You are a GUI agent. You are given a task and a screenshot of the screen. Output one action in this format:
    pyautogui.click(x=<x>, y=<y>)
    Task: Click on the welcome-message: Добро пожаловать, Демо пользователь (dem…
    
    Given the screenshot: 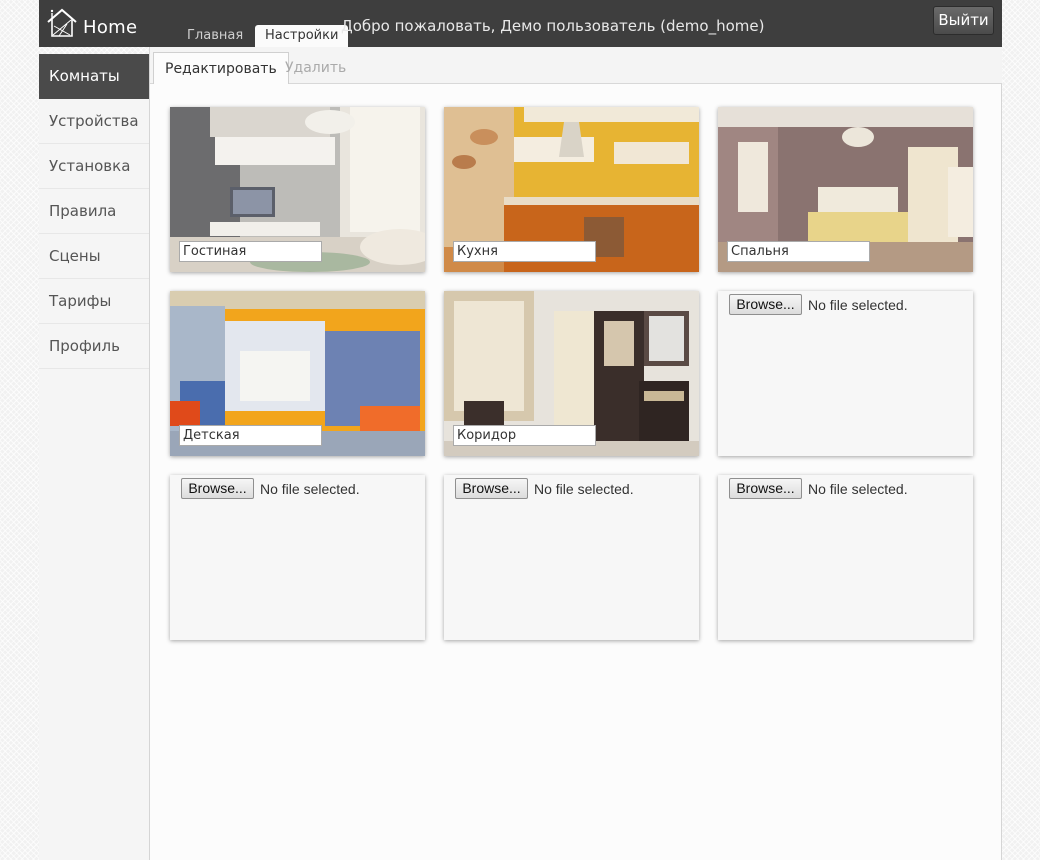 What is the action you would take?
    pyautogui.click(x=553, y=26)
    